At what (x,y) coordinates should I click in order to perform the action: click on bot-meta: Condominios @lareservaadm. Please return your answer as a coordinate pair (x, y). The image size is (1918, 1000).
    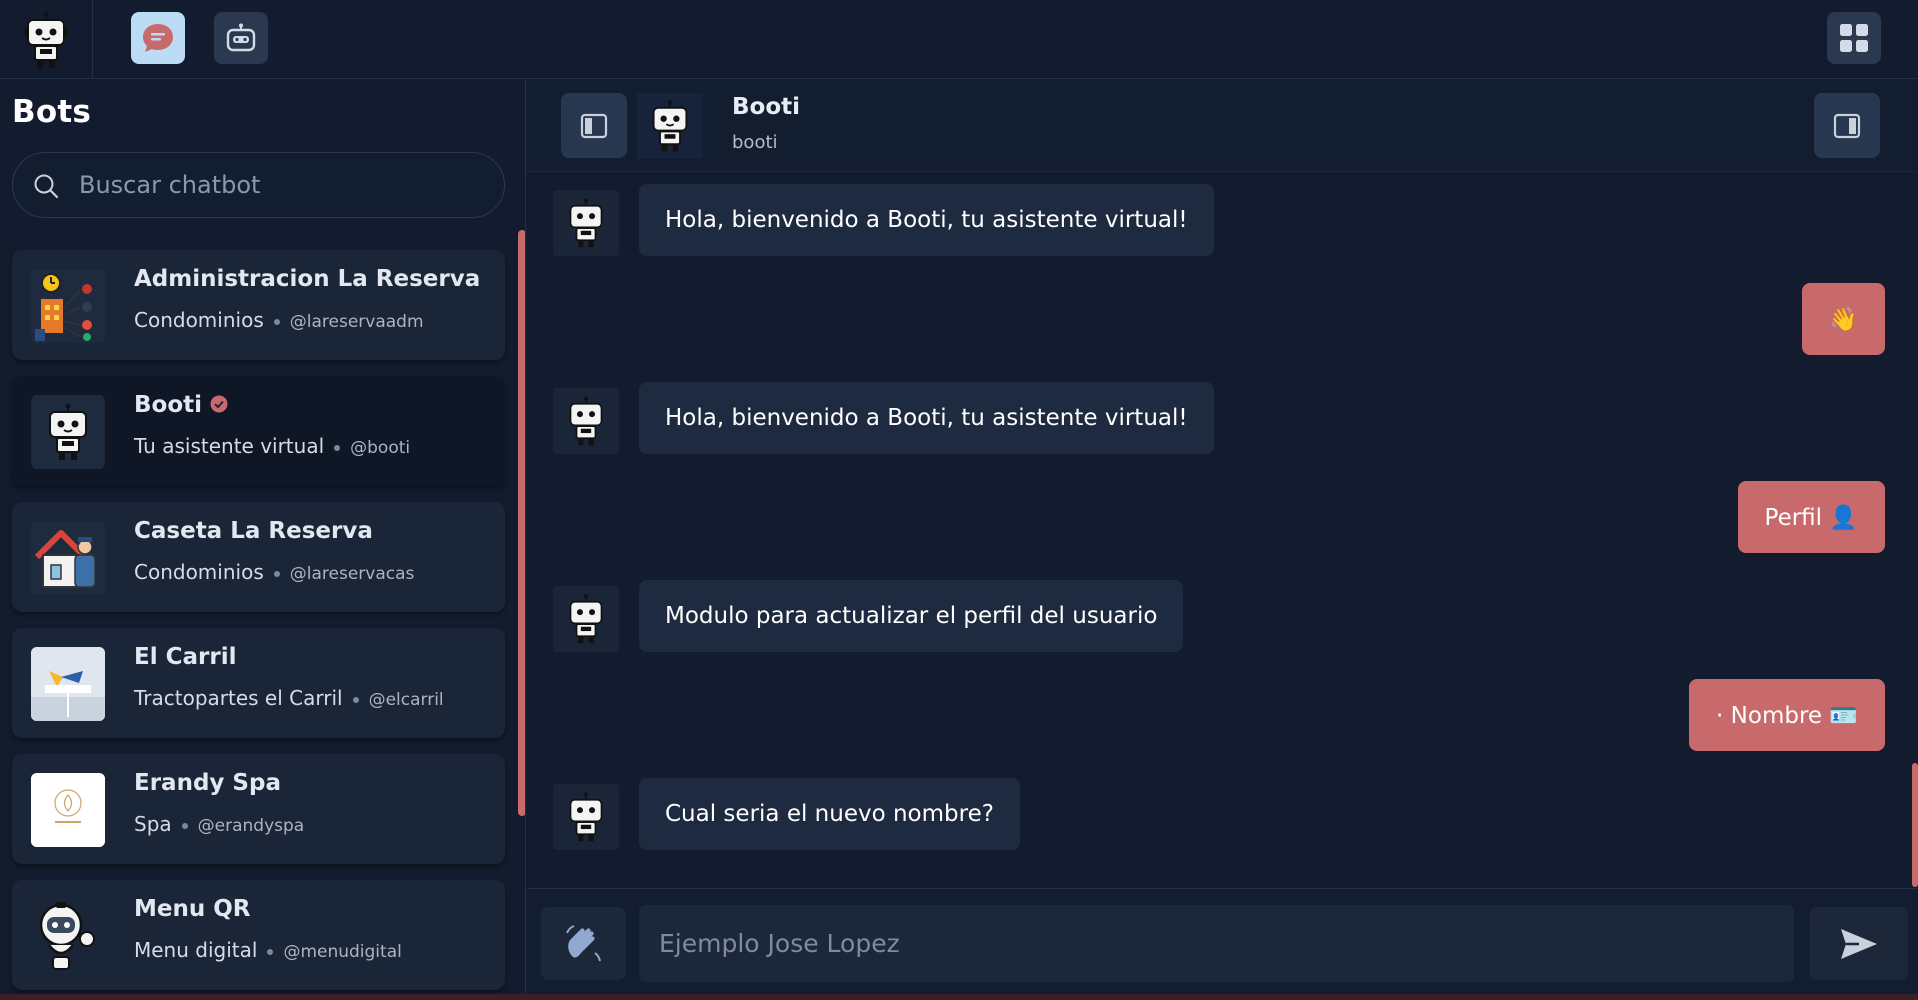
    Looking at the image, I should click on (279, 320).